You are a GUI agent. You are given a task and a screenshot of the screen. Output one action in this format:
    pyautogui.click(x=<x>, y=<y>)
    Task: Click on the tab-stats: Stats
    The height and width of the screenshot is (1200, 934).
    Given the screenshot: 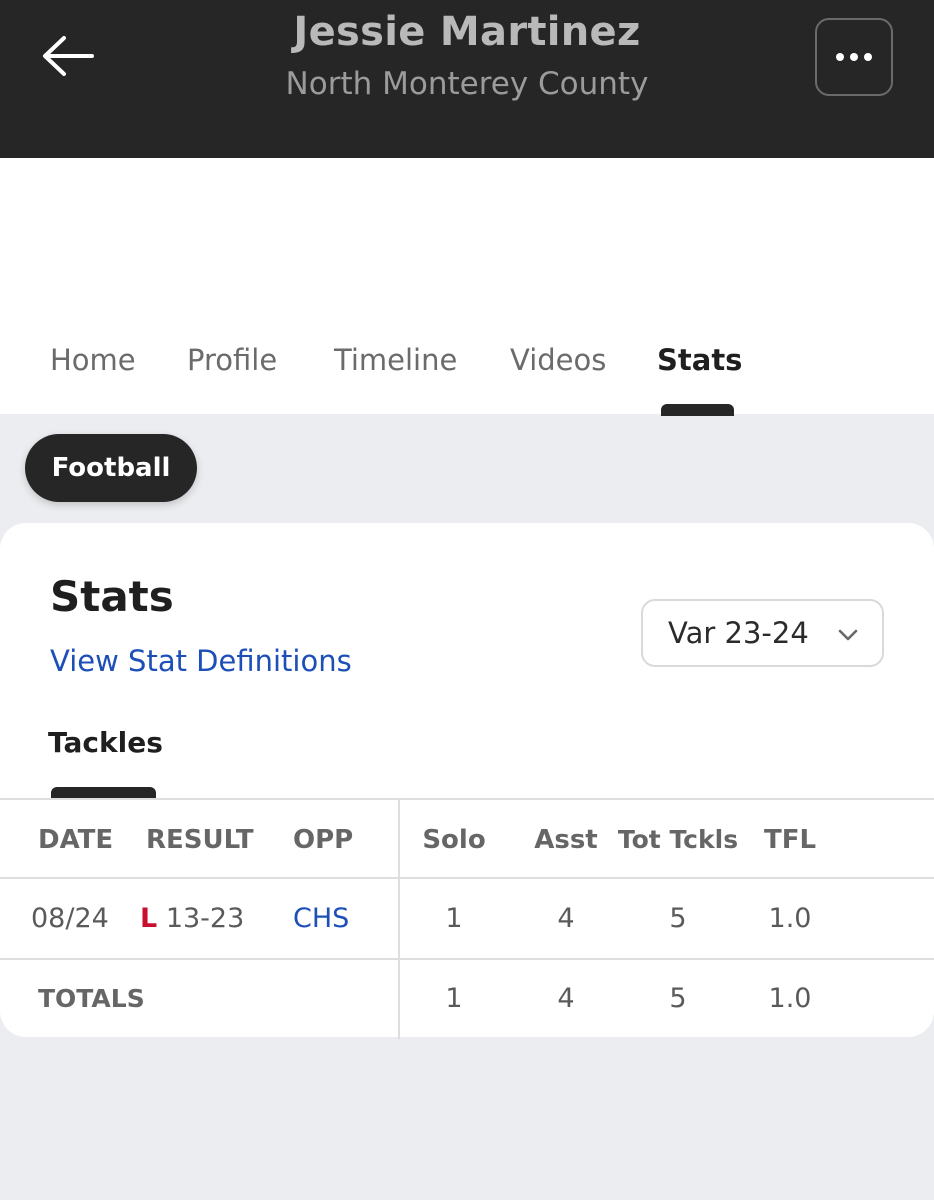 What is the action you would take?
    pyautogui.click(x=699, y=360)
    